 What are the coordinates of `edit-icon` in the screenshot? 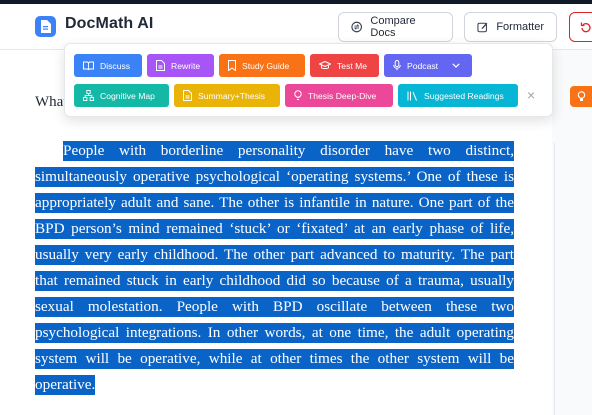 It's located at (482, 27).